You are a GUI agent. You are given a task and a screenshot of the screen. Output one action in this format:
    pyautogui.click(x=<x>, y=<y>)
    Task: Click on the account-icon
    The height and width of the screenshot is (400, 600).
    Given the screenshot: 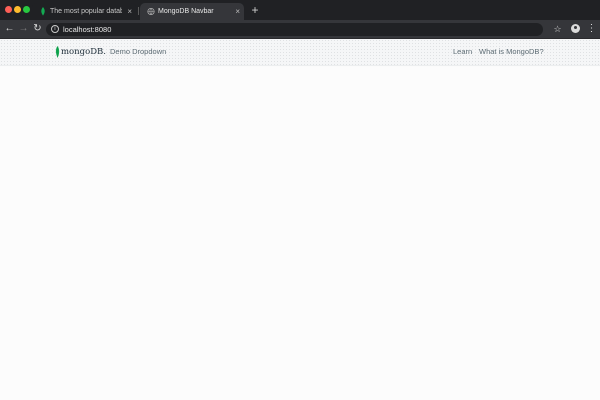 What is the action you would take?
    pyautogui.click(x=575, y=29)
    